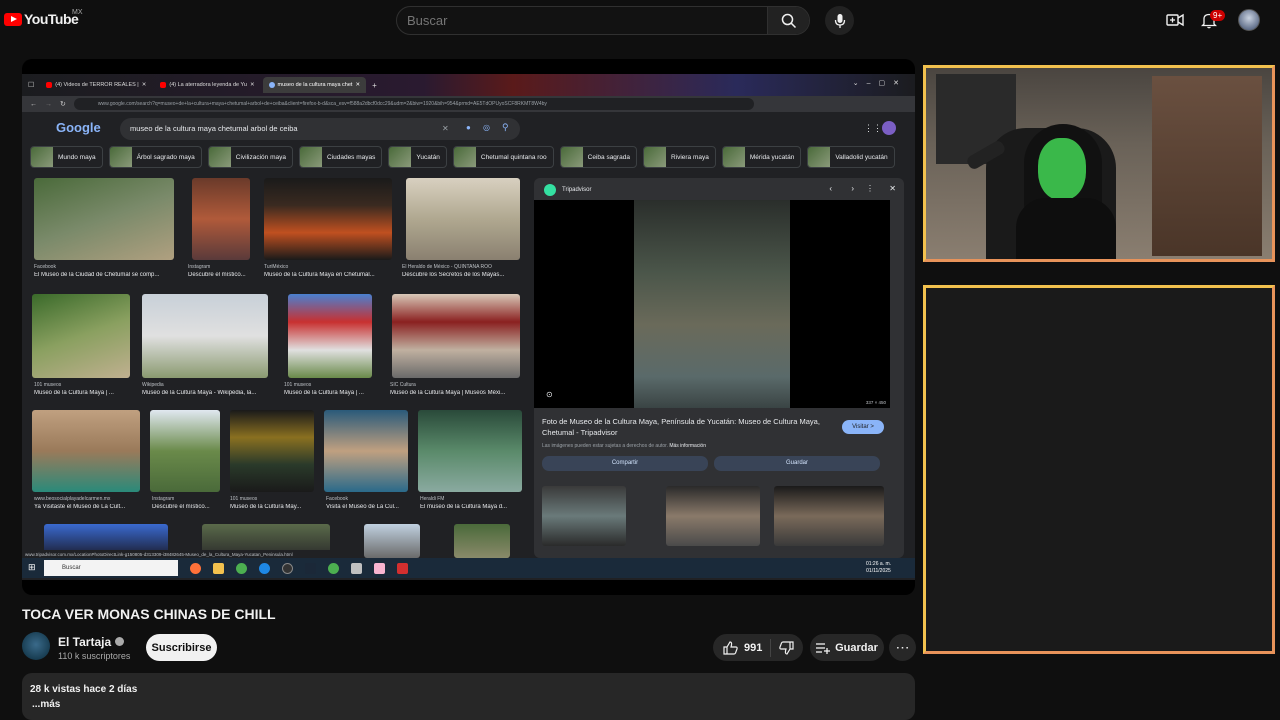  Describe the element at coordinates (797, 463) in the screenshot. I see `save-image-button: Guardar` at that location.